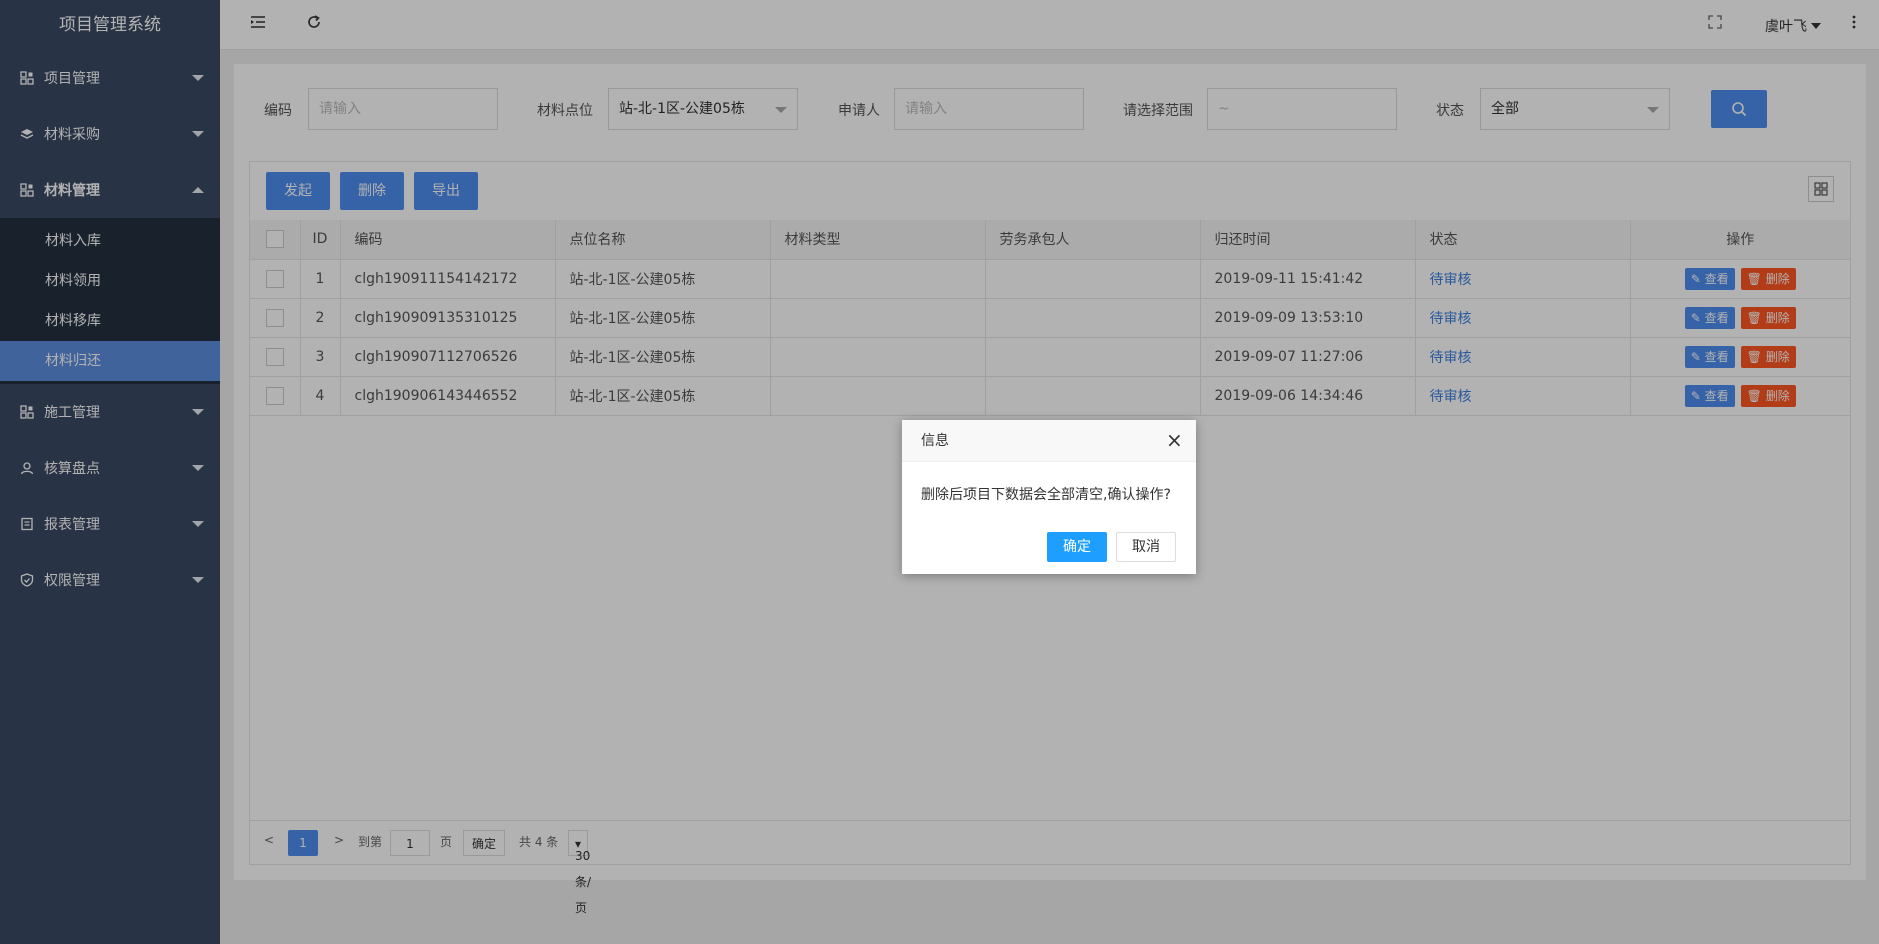 The height and width of the screenshot is (944, 1879). I want to click on dialog-message: 删除后项目下数据会全部清空,确认操作?, so click(1046, 495).